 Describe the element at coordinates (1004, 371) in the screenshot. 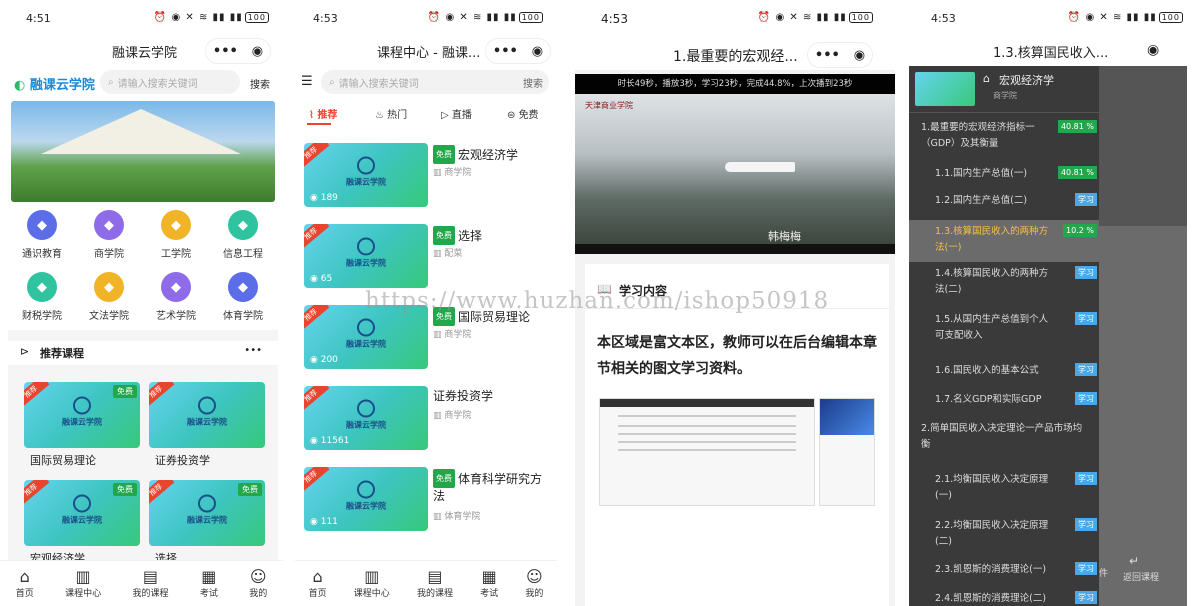

I see `chapter-row: 1.6.国民收入的基本公式 学习` at that location.